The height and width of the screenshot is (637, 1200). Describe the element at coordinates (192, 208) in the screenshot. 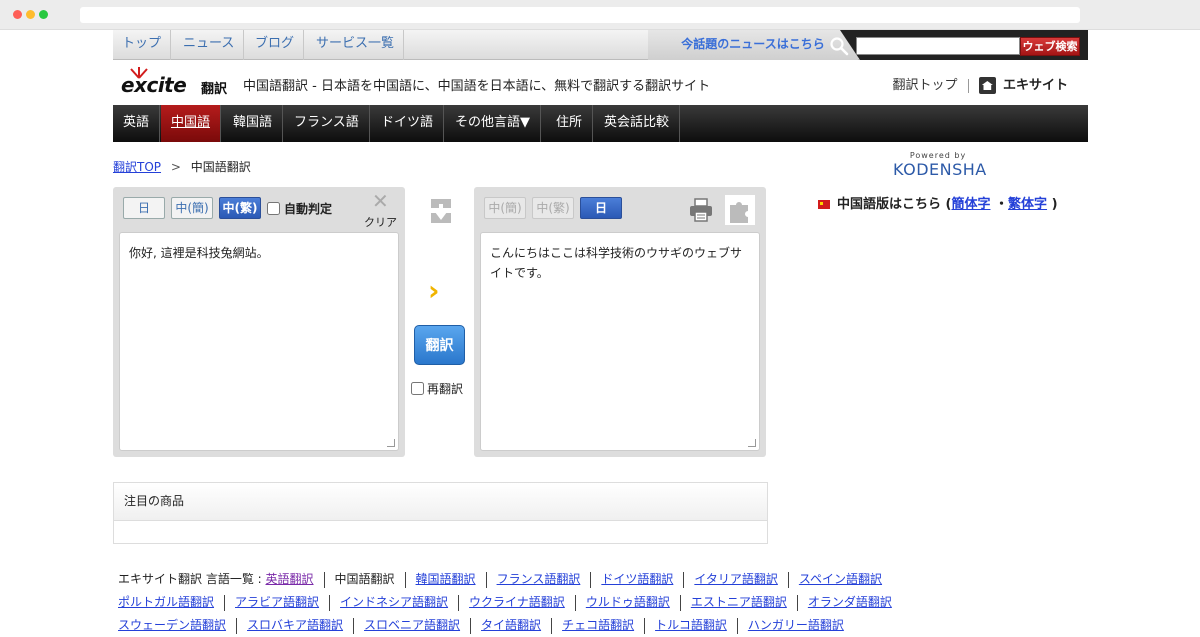

I see `source-lang-zh-simplified-button: 中(簡)` at that location.